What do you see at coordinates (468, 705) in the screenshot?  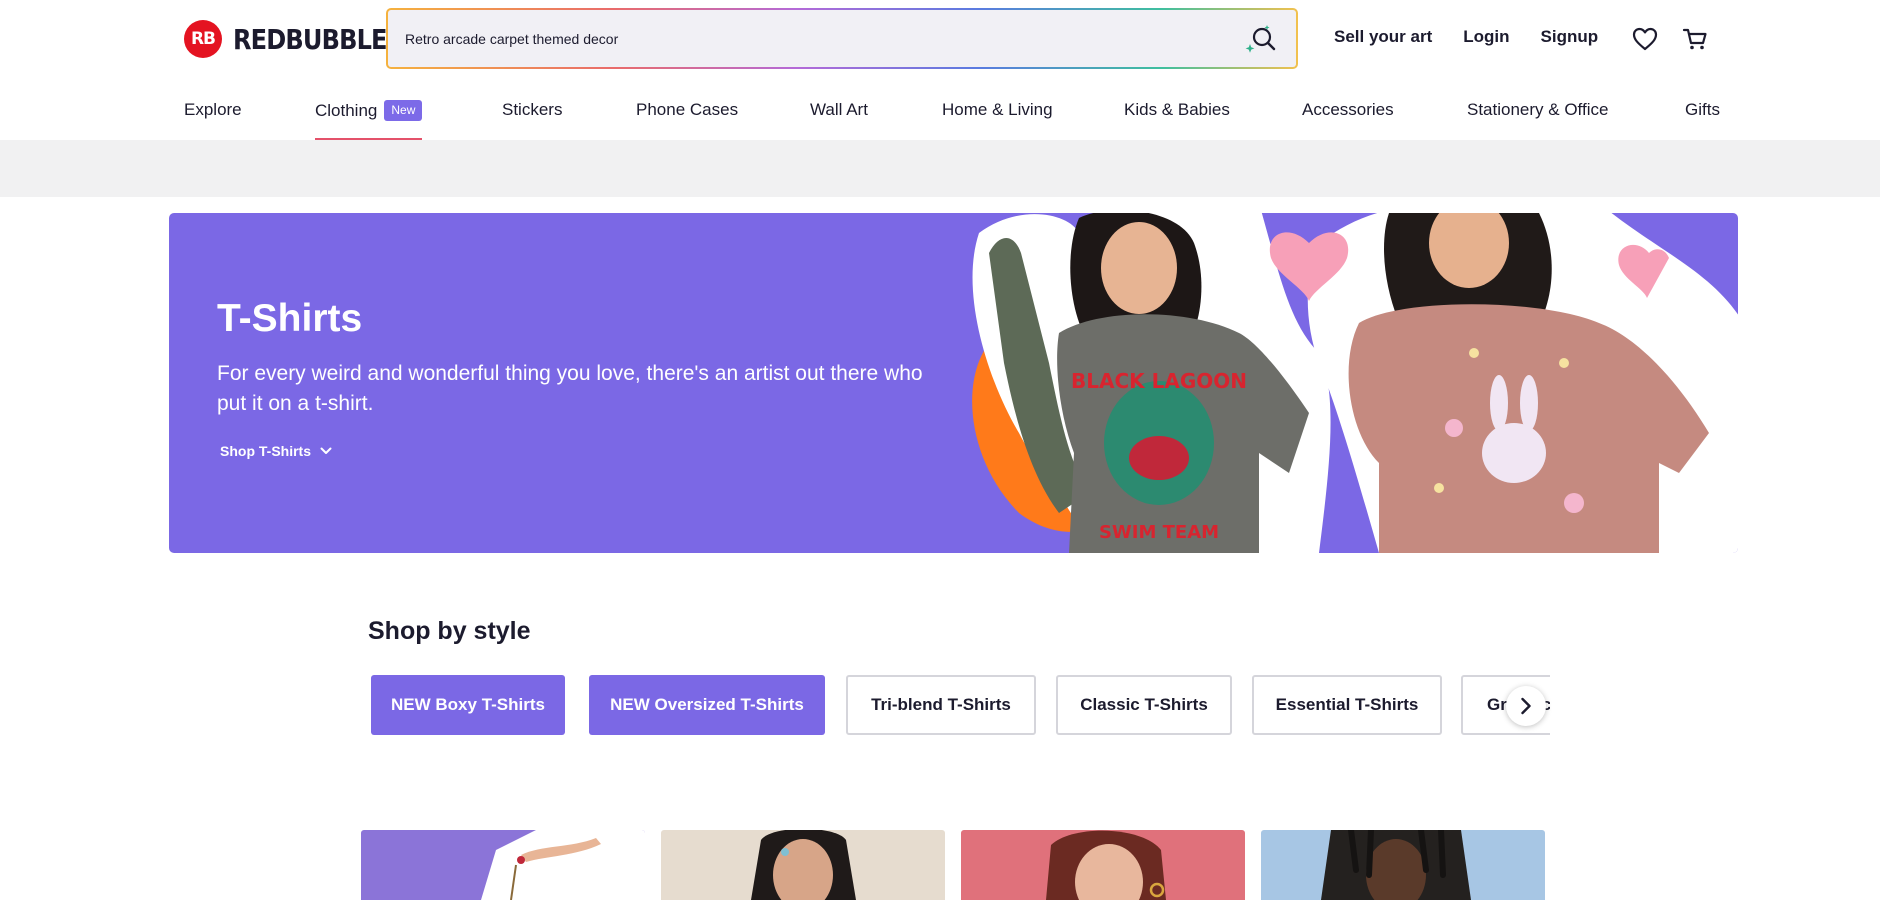 I see `style-pill-boxy: NEW Boxy T-Shirts` at bounding box center [468, 705].